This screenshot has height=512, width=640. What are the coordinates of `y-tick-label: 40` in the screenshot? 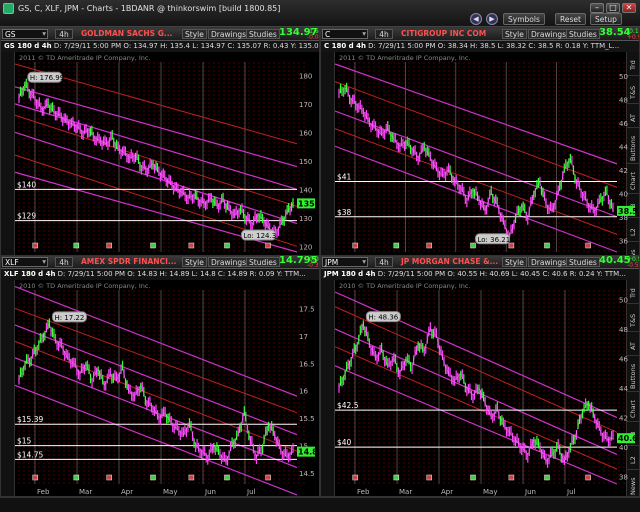 It's located at (623, 448).